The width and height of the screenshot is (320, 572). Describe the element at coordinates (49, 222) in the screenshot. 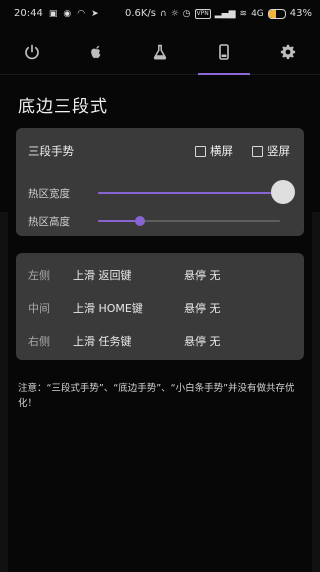

I see `hotzone-height-label: 热区高度` at that location.